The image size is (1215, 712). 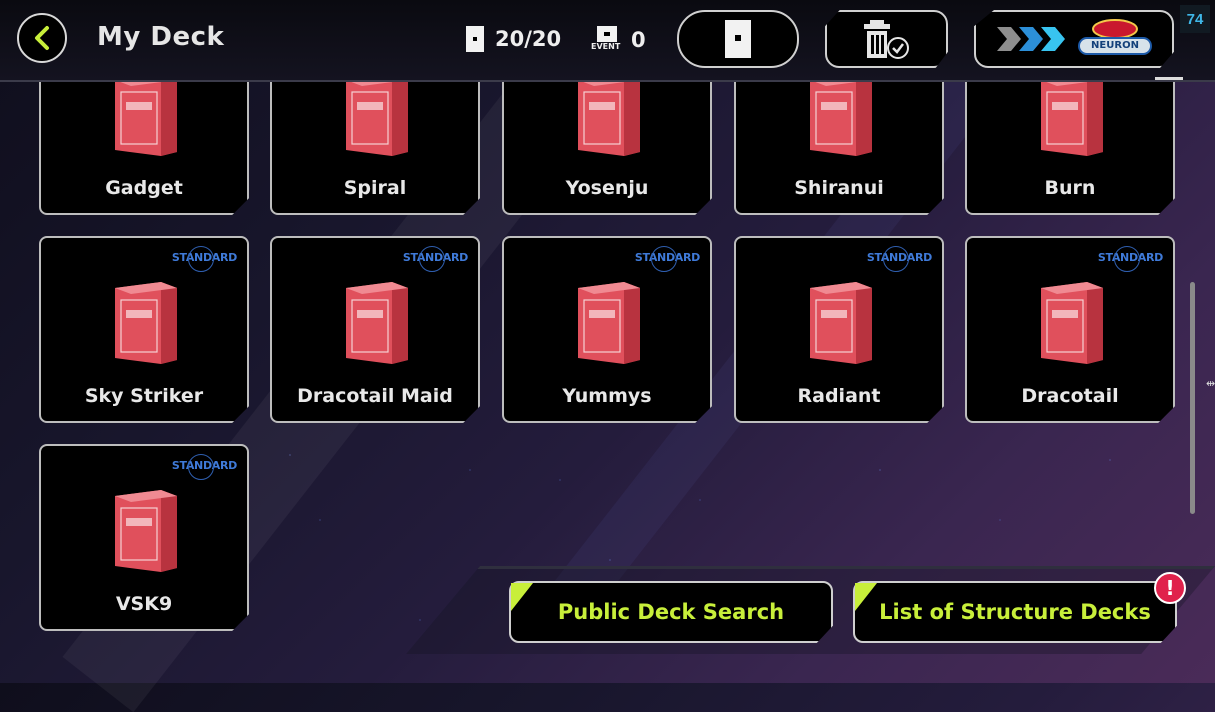 What do you see at coordinates (839, 396) in the screenshot?
I see `deck-name: Radiant` at bounding box center [839, 396].